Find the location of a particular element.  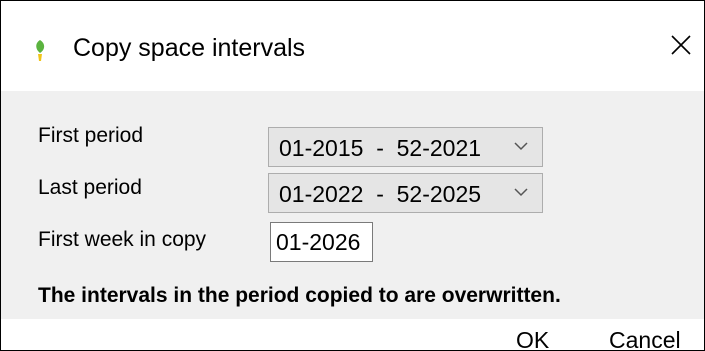

first-period-value: 01-2015 - 52-2021 is located at coordinates (380, 148).